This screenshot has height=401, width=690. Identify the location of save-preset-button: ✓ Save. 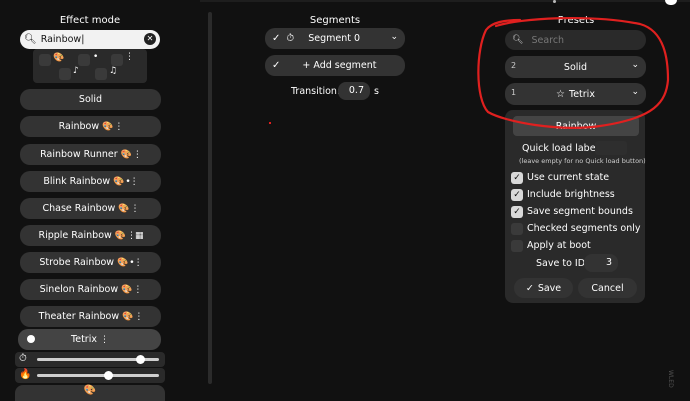
(543, 288).